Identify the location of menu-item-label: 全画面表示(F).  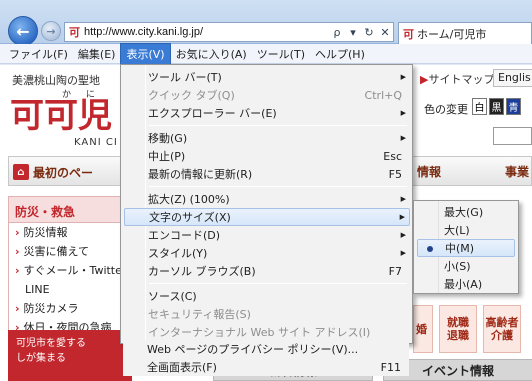
(182, 367).